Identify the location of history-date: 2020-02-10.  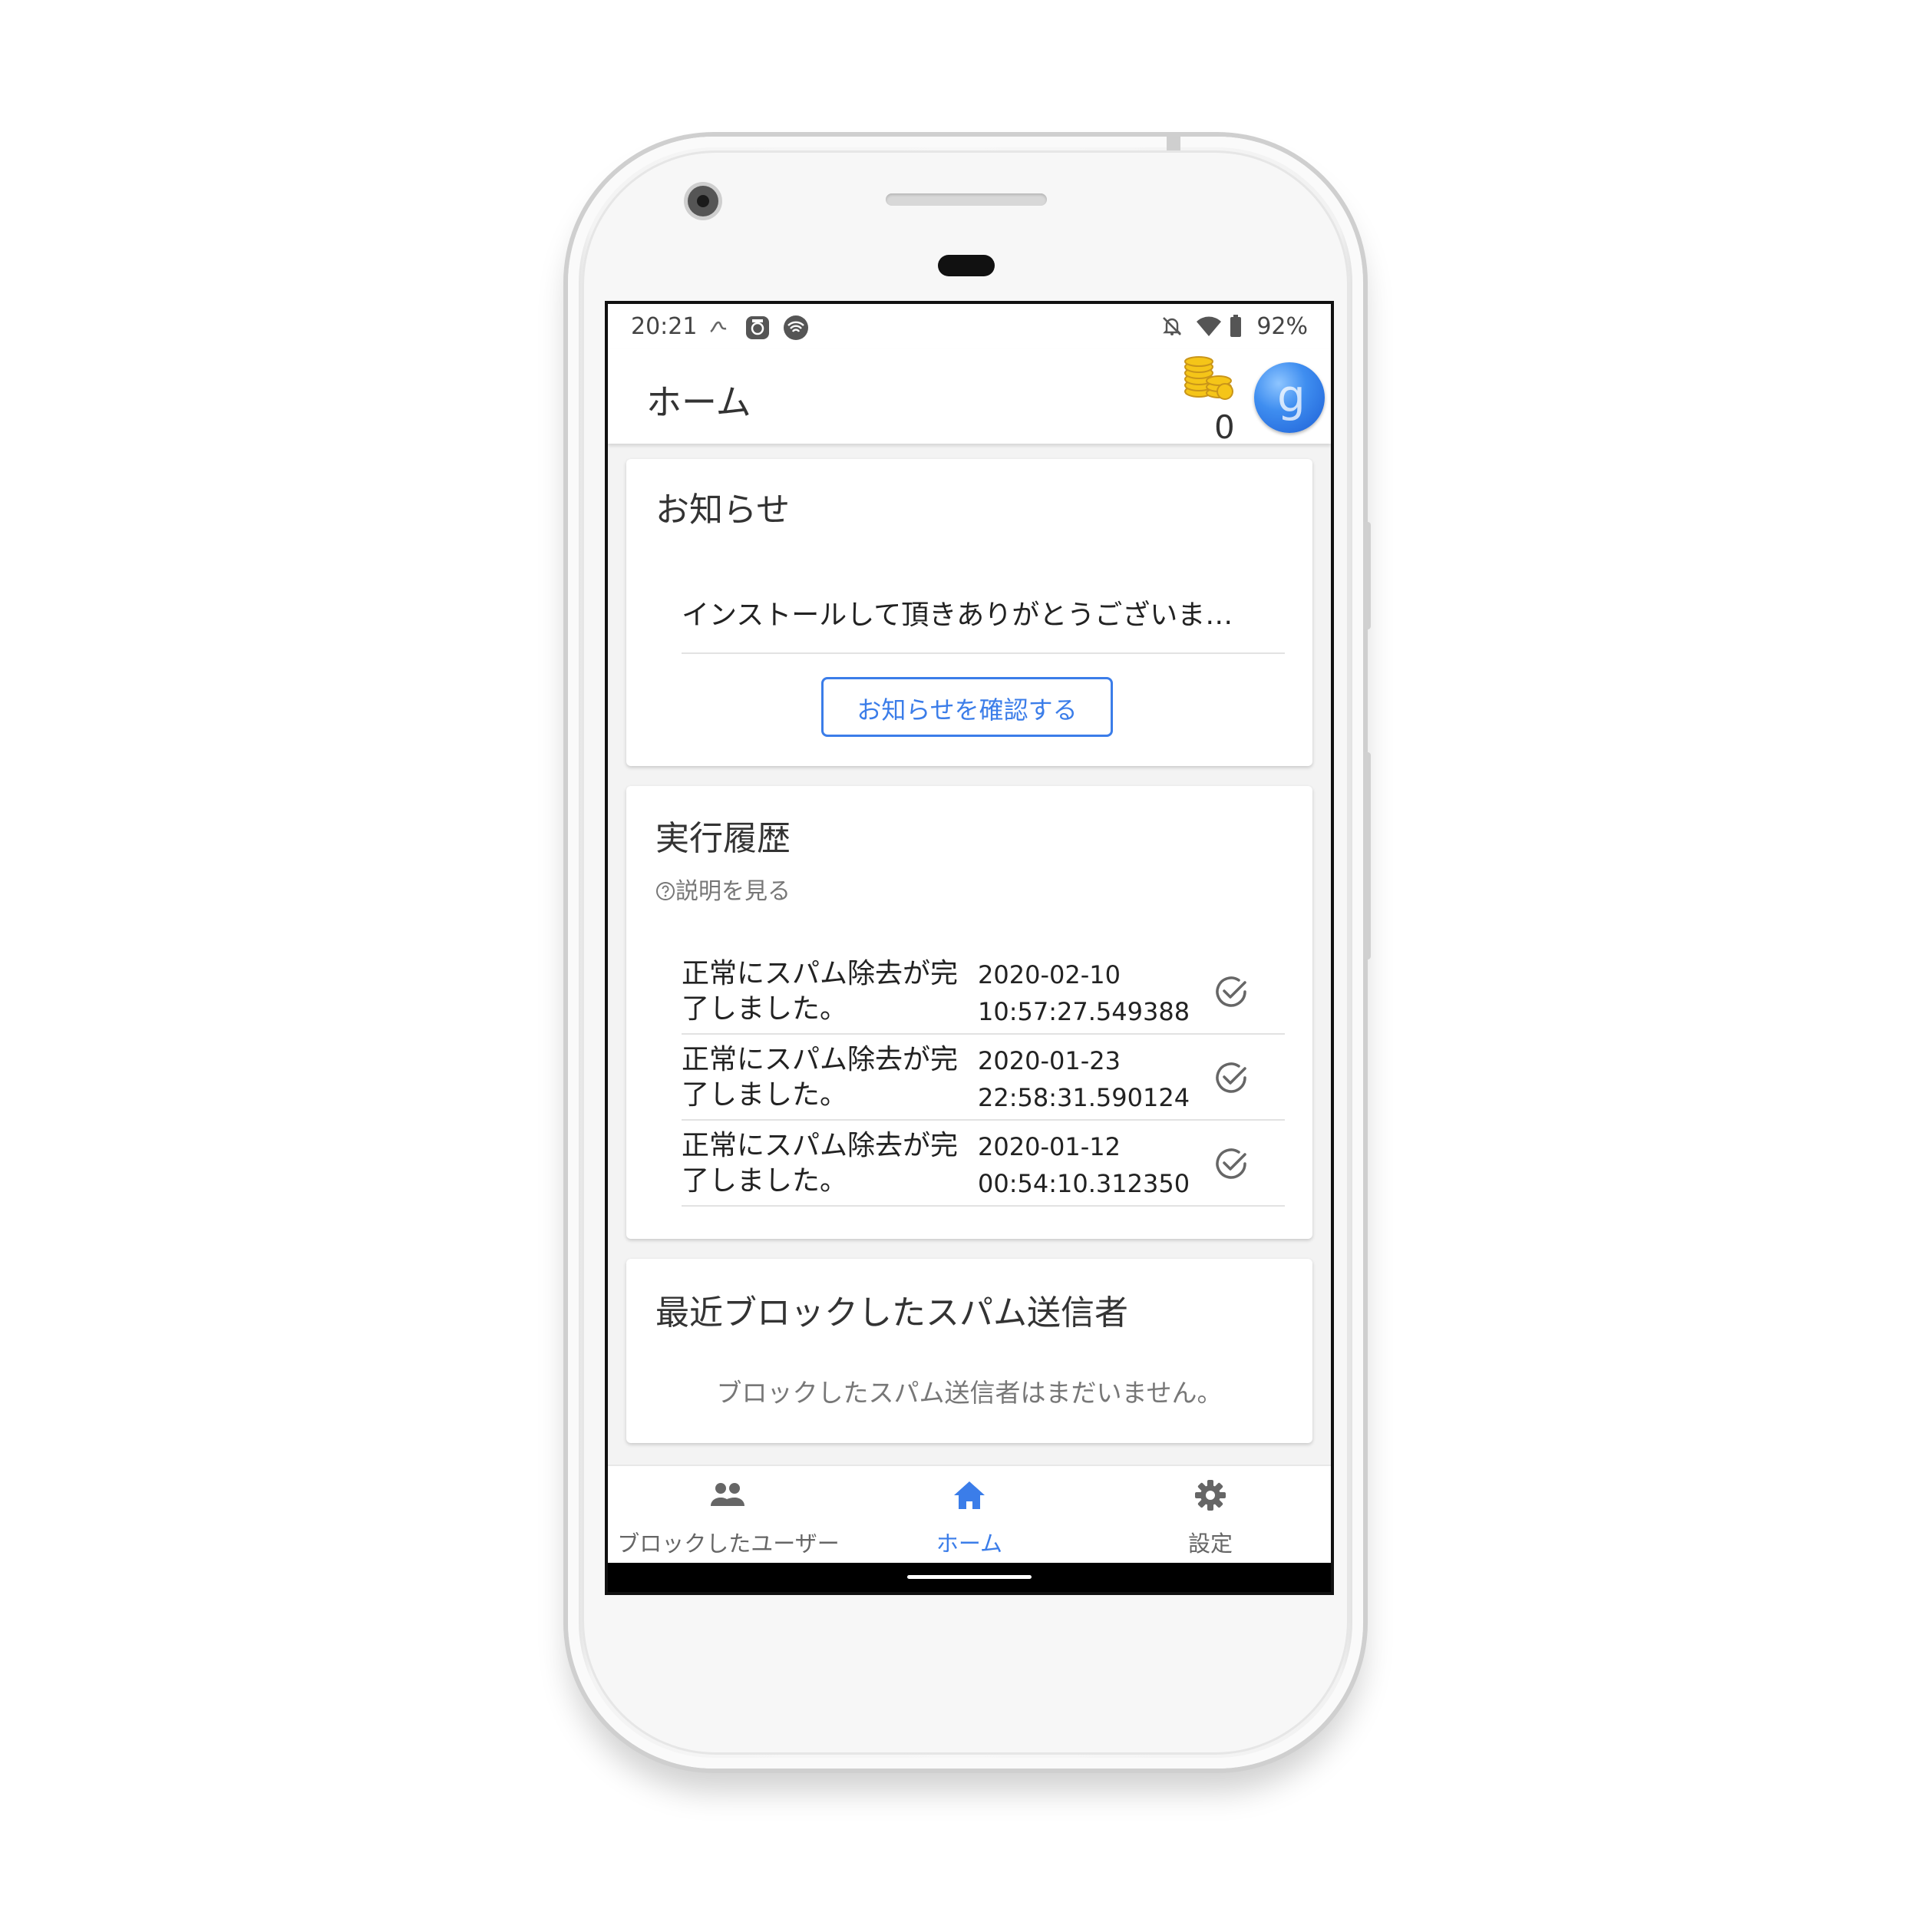
(1050, 974).